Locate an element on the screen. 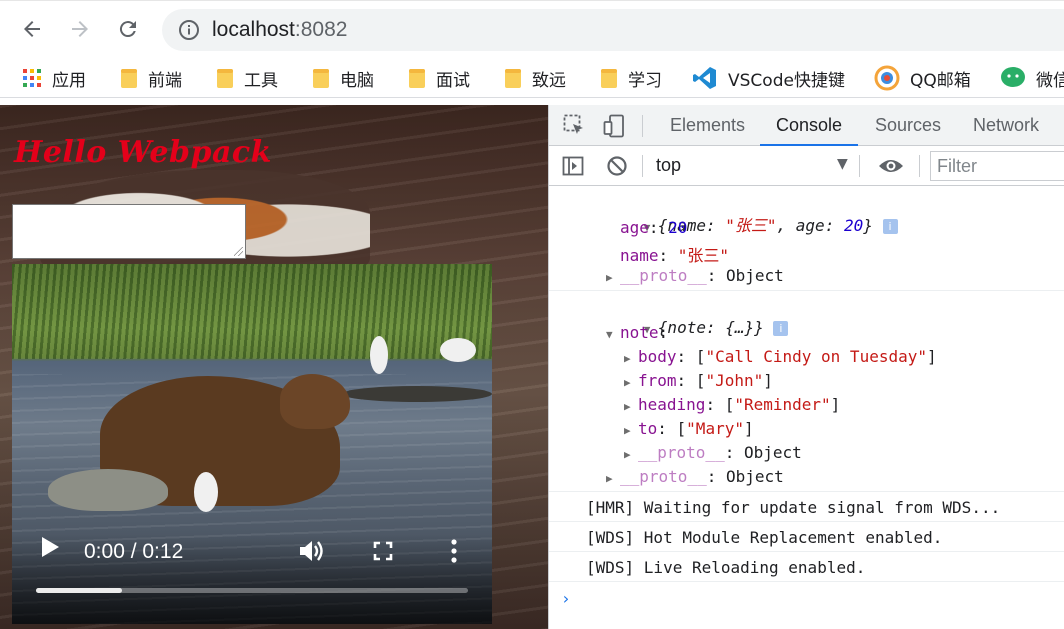 The width and height of the screenshot is (1064, 629). property-row: ▶ body: ["Call Cindy on Tuesday"] is located at coordinates (844, 356).